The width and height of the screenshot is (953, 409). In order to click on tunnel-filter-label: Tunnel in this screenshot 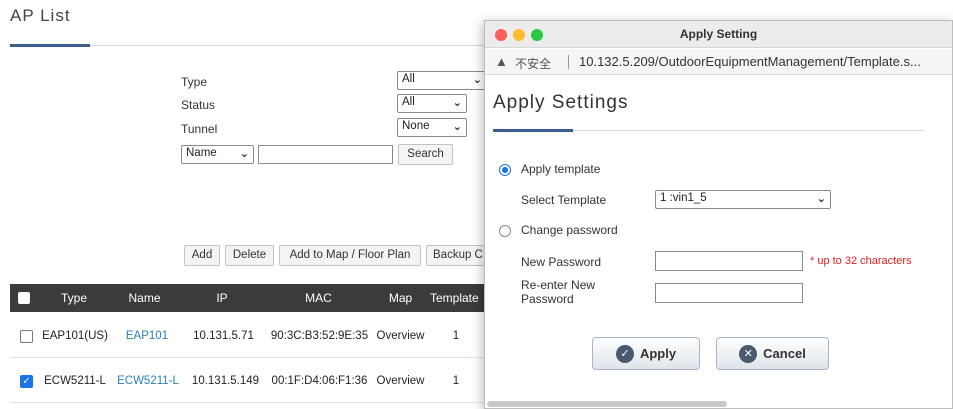, I will do `click(199, 129)`.